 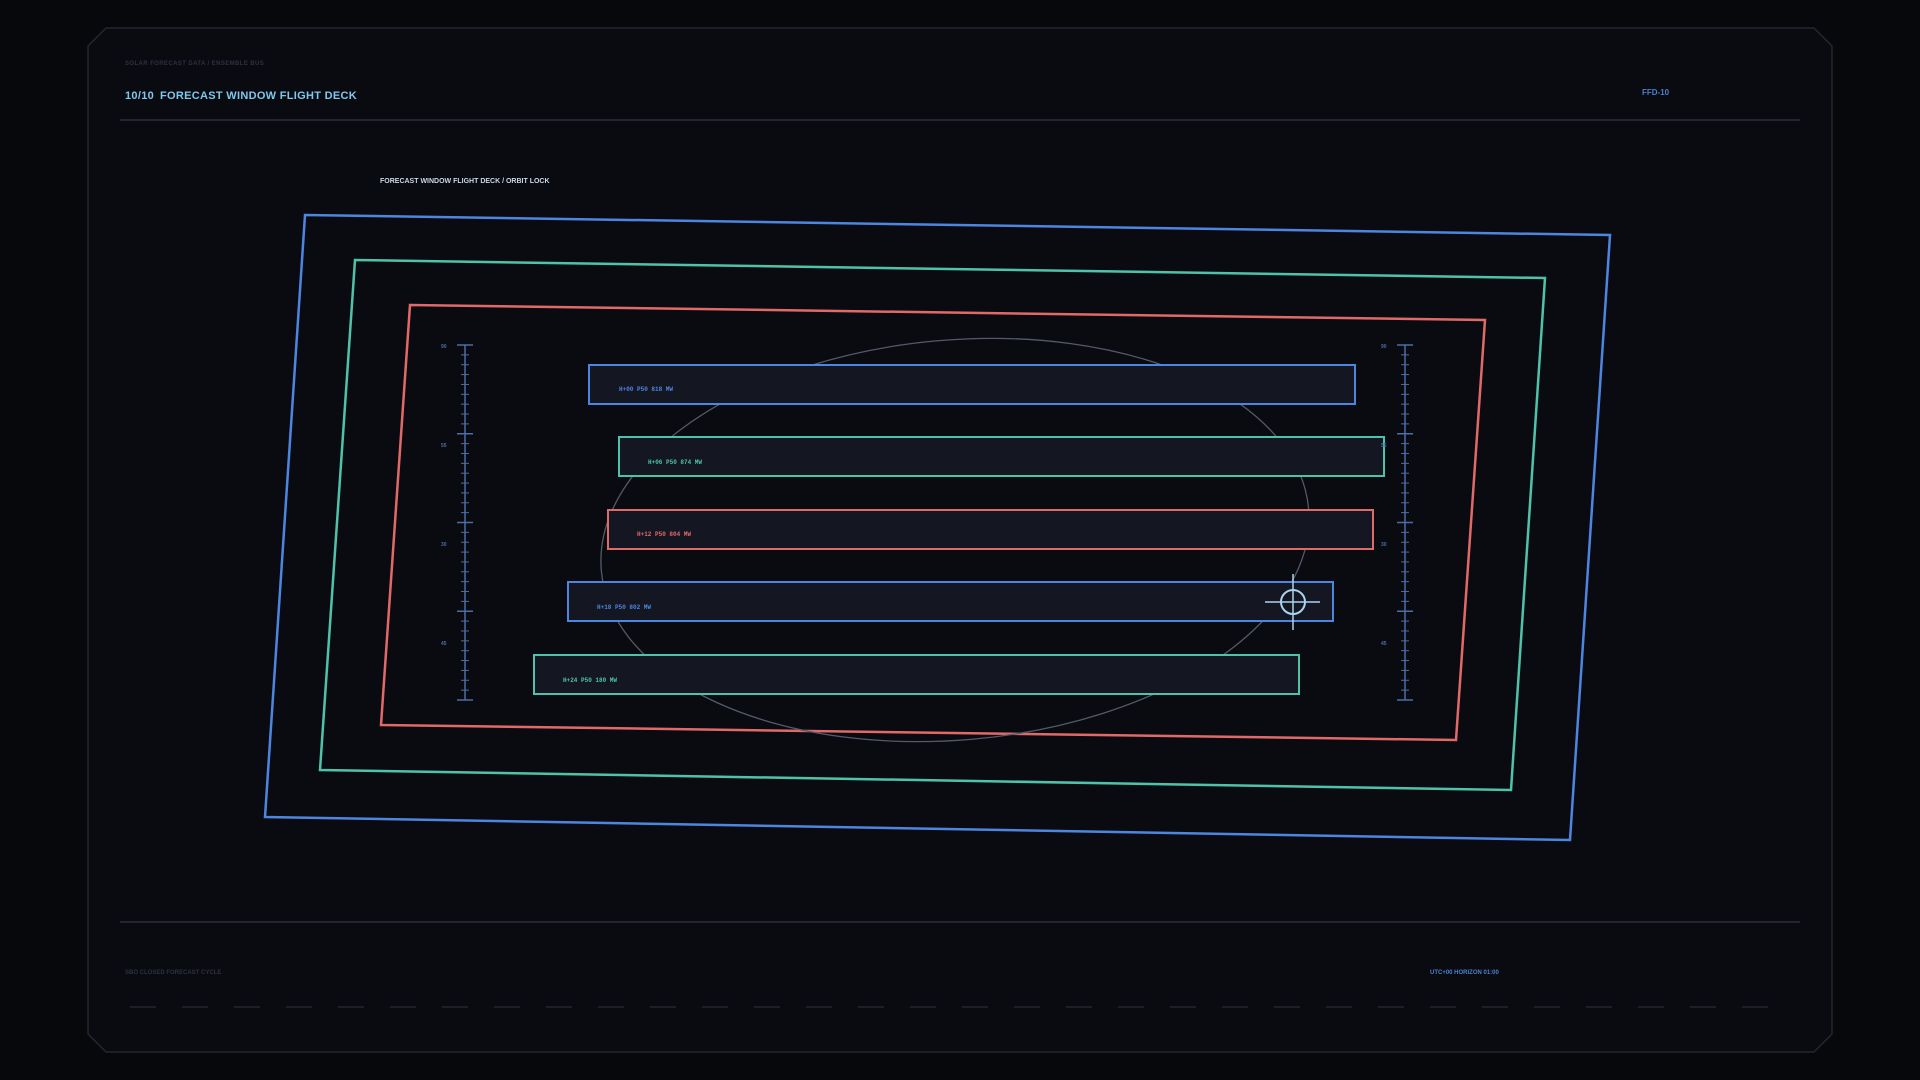 I want to click on gauge-left-tick-0: 90, so click(x=444, y=347).